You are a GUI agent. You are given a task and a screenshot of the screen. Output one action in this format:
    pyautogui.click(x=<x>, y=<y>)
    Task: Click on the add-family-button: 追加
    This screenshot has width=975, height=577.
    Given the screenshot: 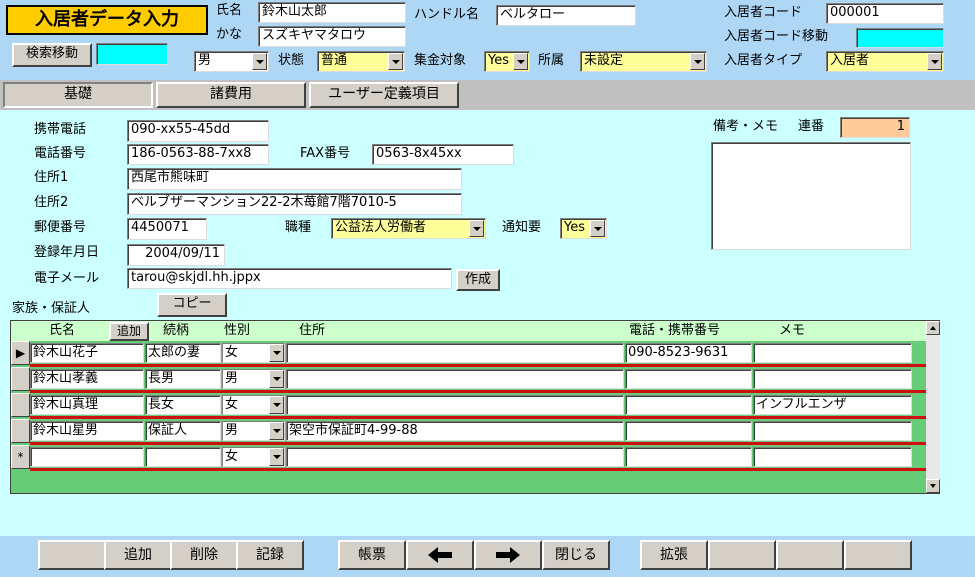 What is the action you would take?
    pyautogui.click(x=129, y=331)
    